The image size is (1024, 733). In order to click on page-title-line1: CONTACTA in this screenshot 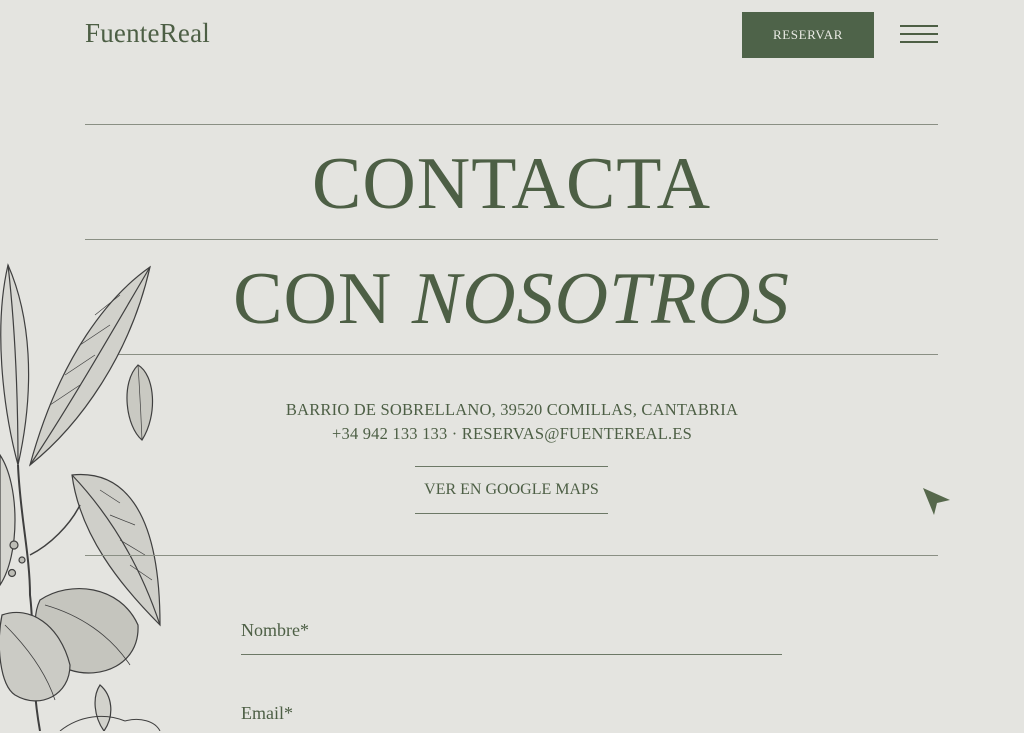, I will do `click(511, 184)`.